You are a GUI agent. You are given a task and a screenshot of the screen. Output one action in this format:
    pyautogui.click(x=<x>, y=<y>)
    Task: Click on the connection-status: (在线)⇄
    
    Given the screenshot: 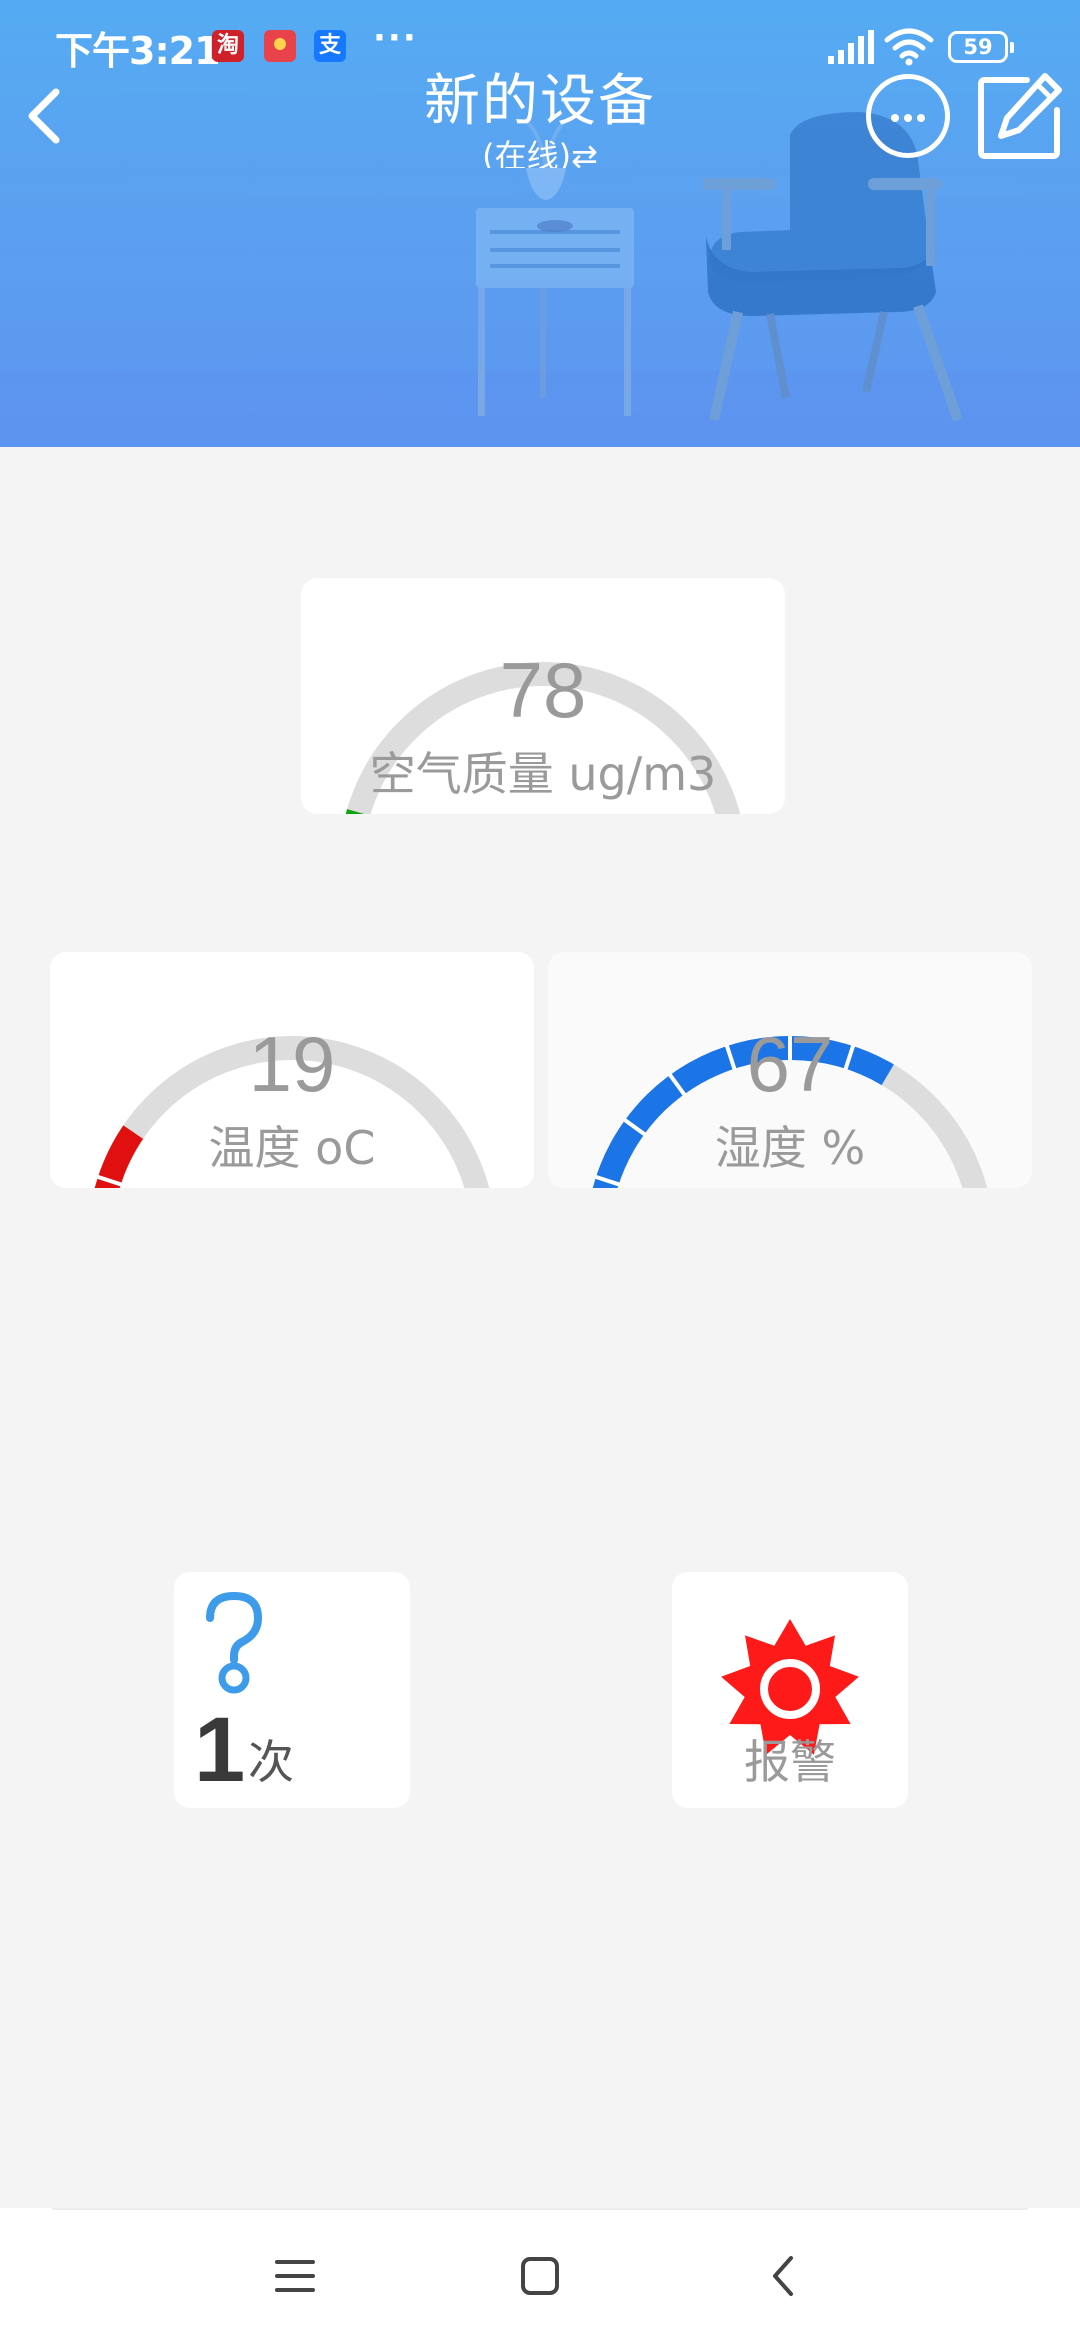 What is the action you would take?
    pyautogui.click(x=540, y=153)
    